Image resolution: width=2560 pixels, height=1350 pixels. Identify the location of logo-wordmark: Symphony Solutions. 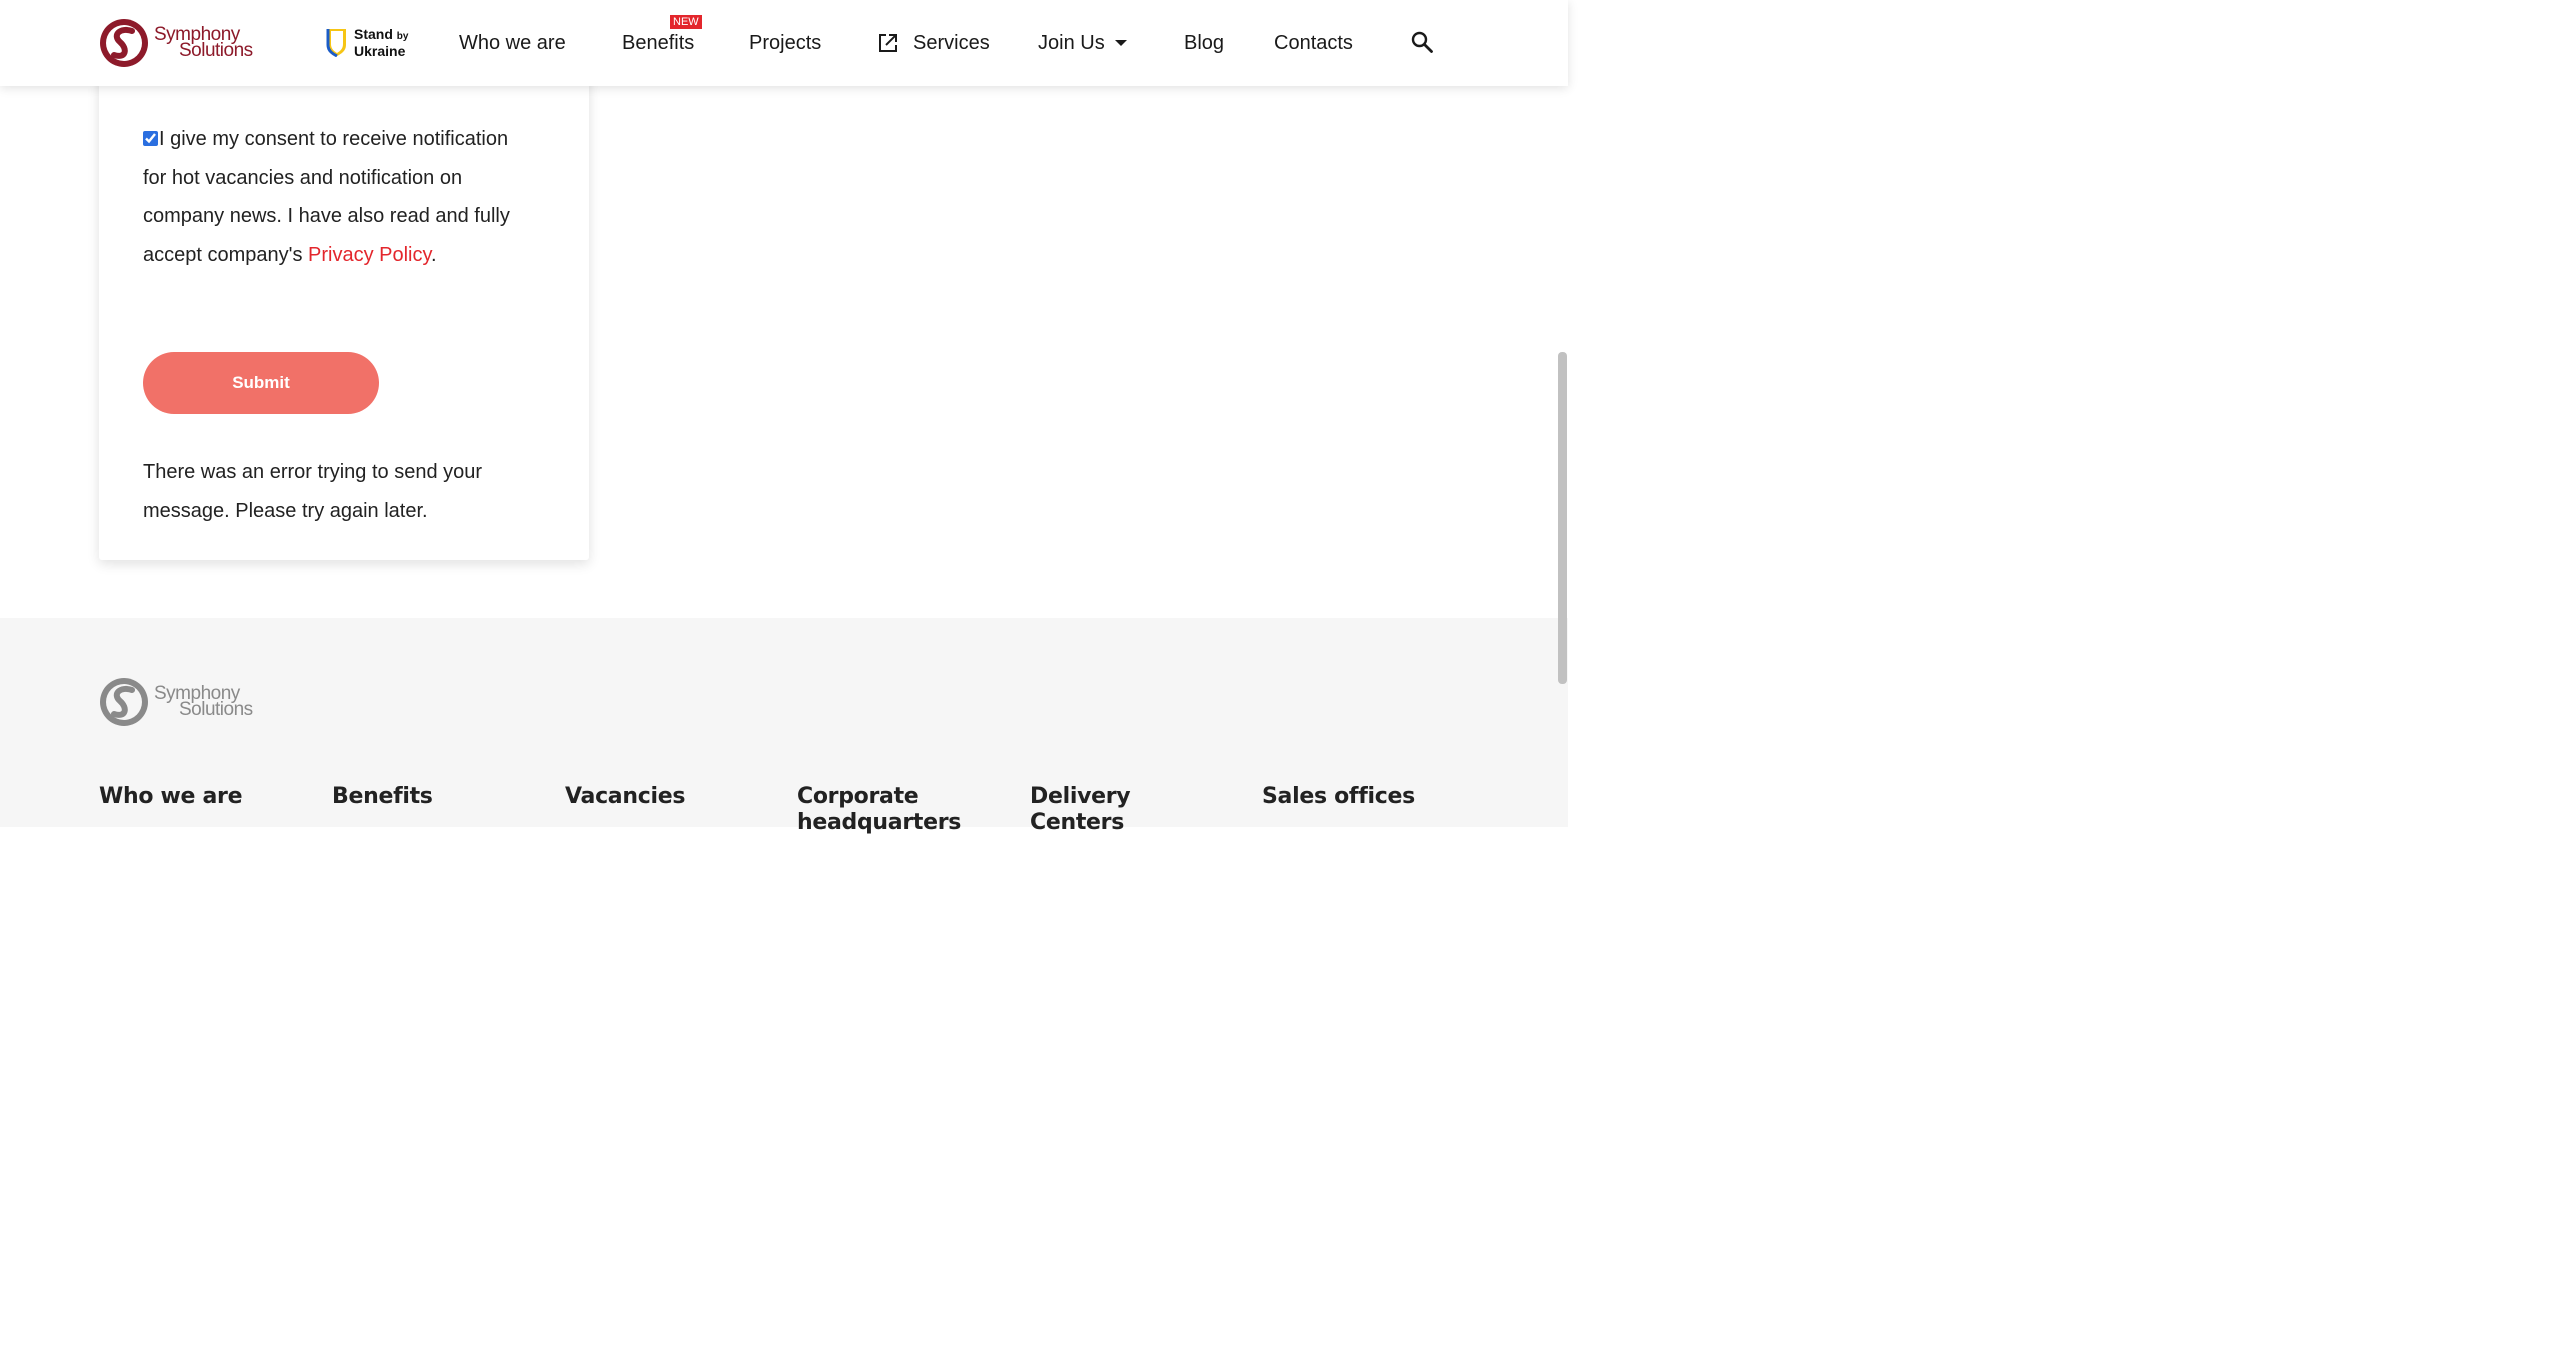
(203, 43).